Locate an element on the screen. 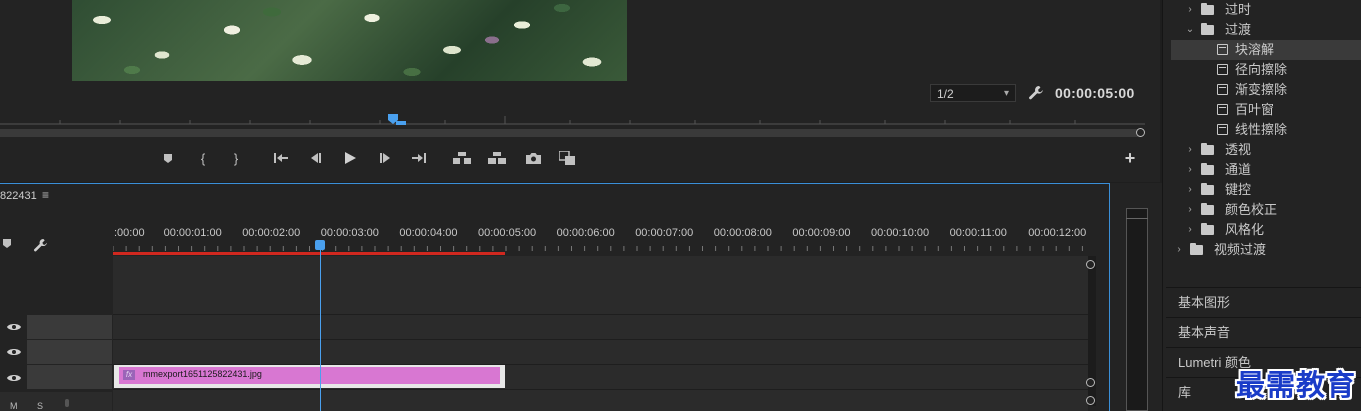 This screenshot has width=1361, height=411. sequence-tab-label: 822431 is located at coordinates (18, 196).